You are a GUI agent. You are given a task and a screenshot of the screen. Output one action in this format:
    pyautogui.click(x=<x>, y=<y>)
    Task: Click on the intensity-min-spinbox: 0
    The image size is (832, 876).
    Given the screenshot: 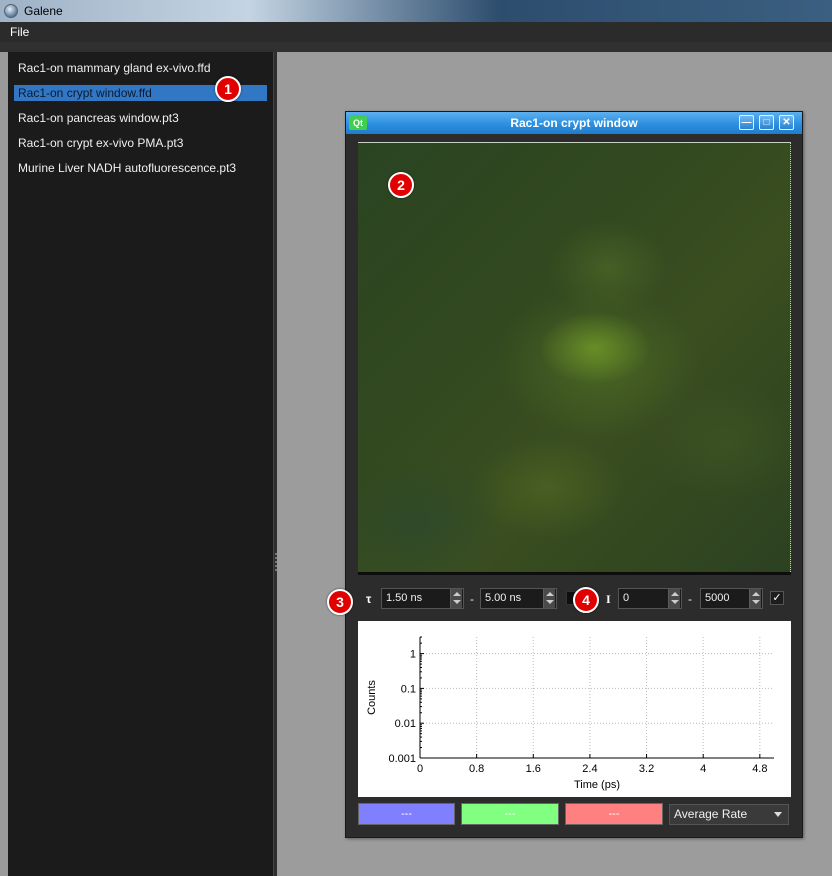 What is the action you would take?
    pyautogui.click(x=650, y=598)
    